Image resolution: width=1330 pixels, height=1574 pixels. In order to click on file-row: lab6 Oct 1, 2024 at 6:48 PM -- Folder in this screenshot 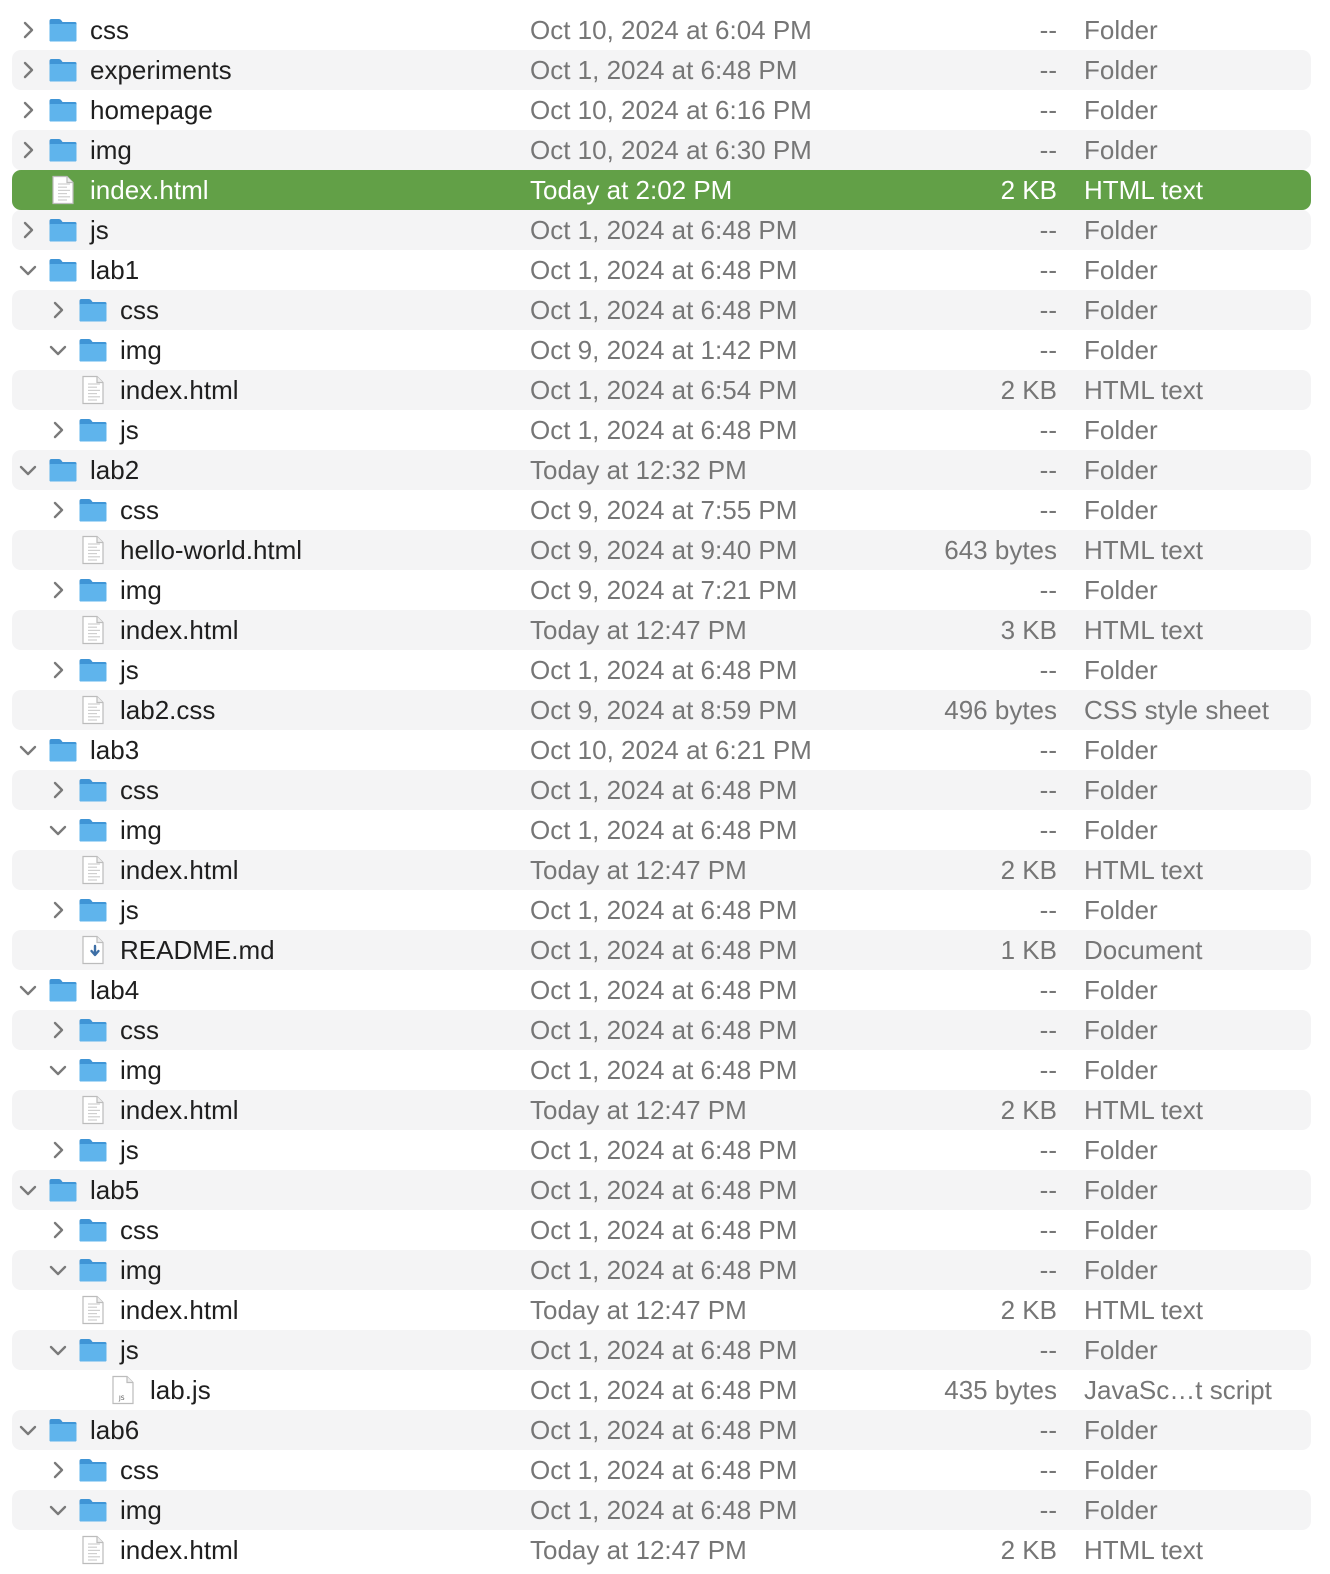, I will do `click(661, 1430)`.